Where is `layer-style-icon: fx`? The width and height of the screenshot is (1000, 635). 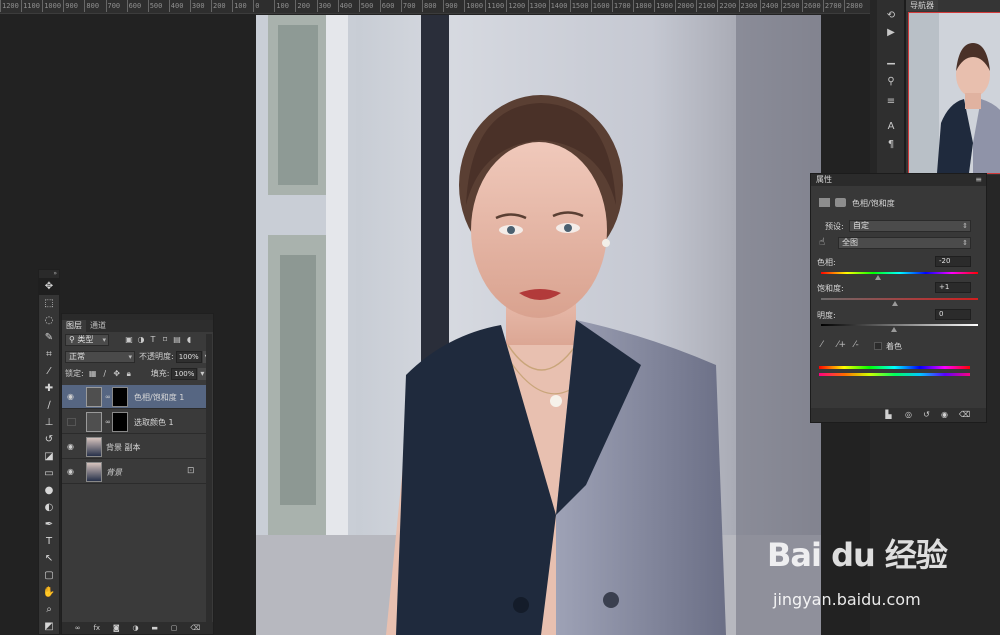
layer-style-icon: fx is located at coordinates (96, 628).